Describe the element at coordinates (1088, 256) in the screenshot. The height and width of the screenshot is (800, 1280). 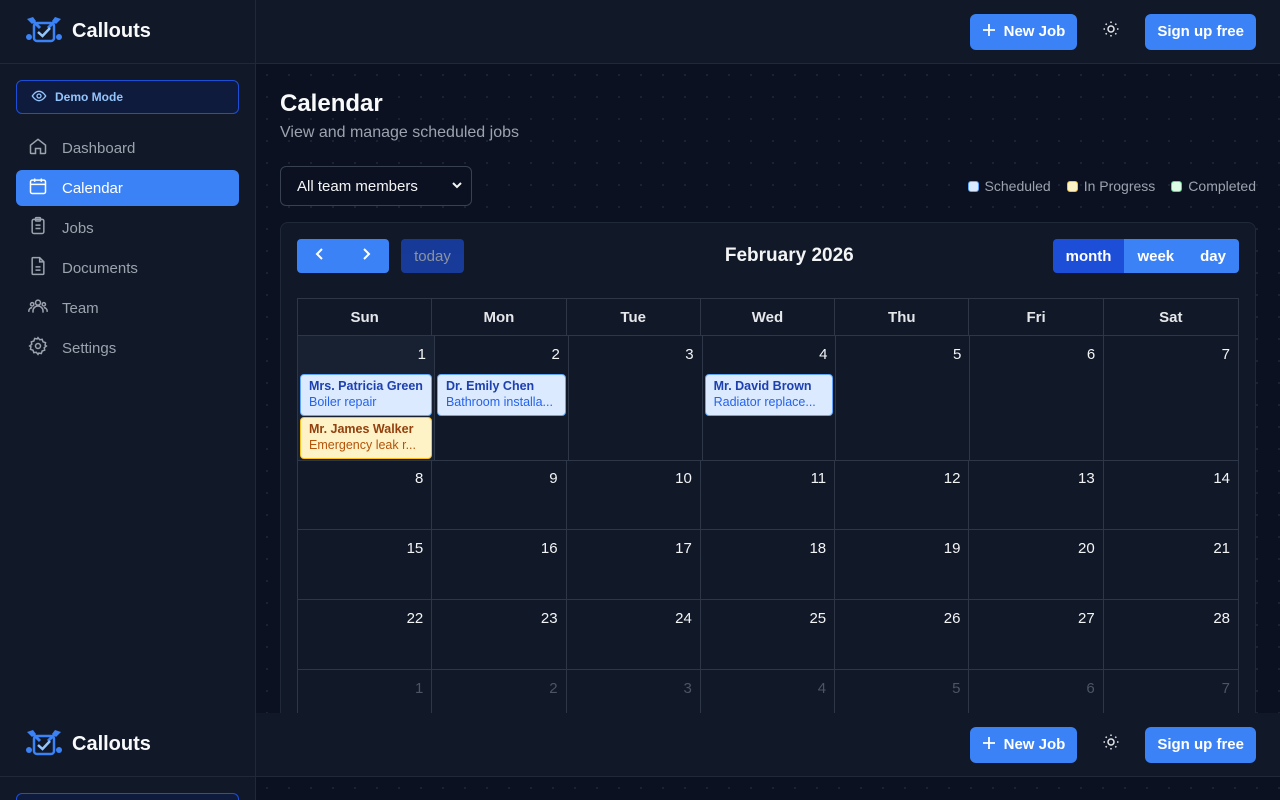
I see `view-month-button: month` at that location.